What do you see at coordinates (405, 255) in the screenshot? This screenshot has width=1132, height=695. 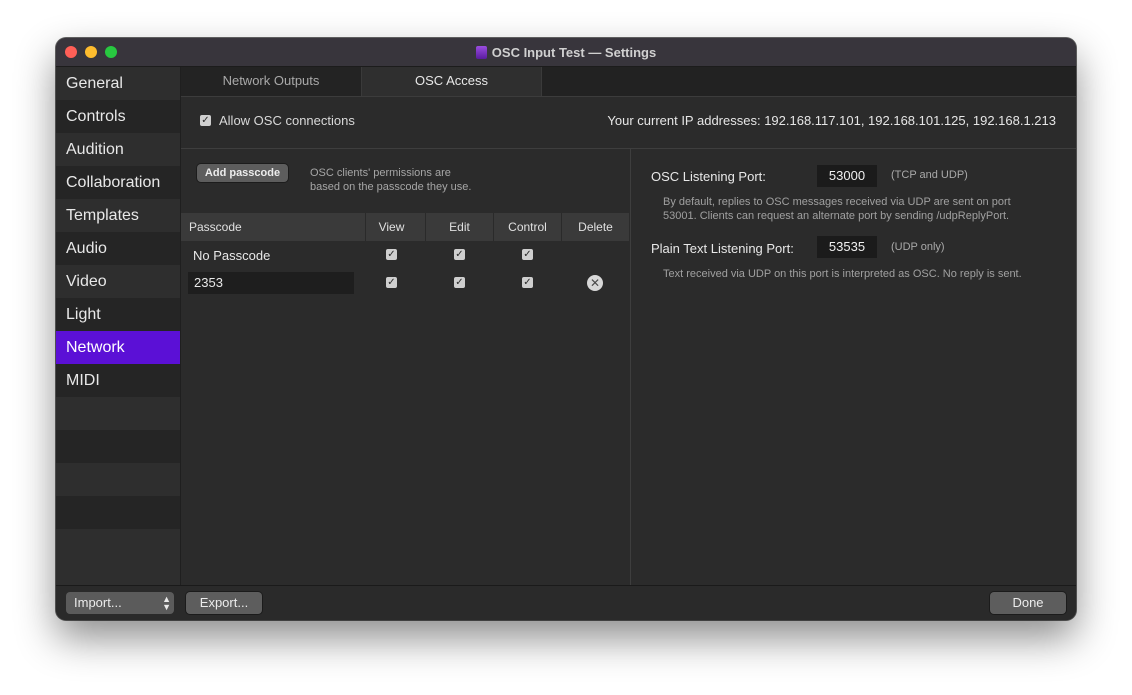 I see `table-row: No Passcode ✓ ✓ ✓` at bounding box center [405, 255].